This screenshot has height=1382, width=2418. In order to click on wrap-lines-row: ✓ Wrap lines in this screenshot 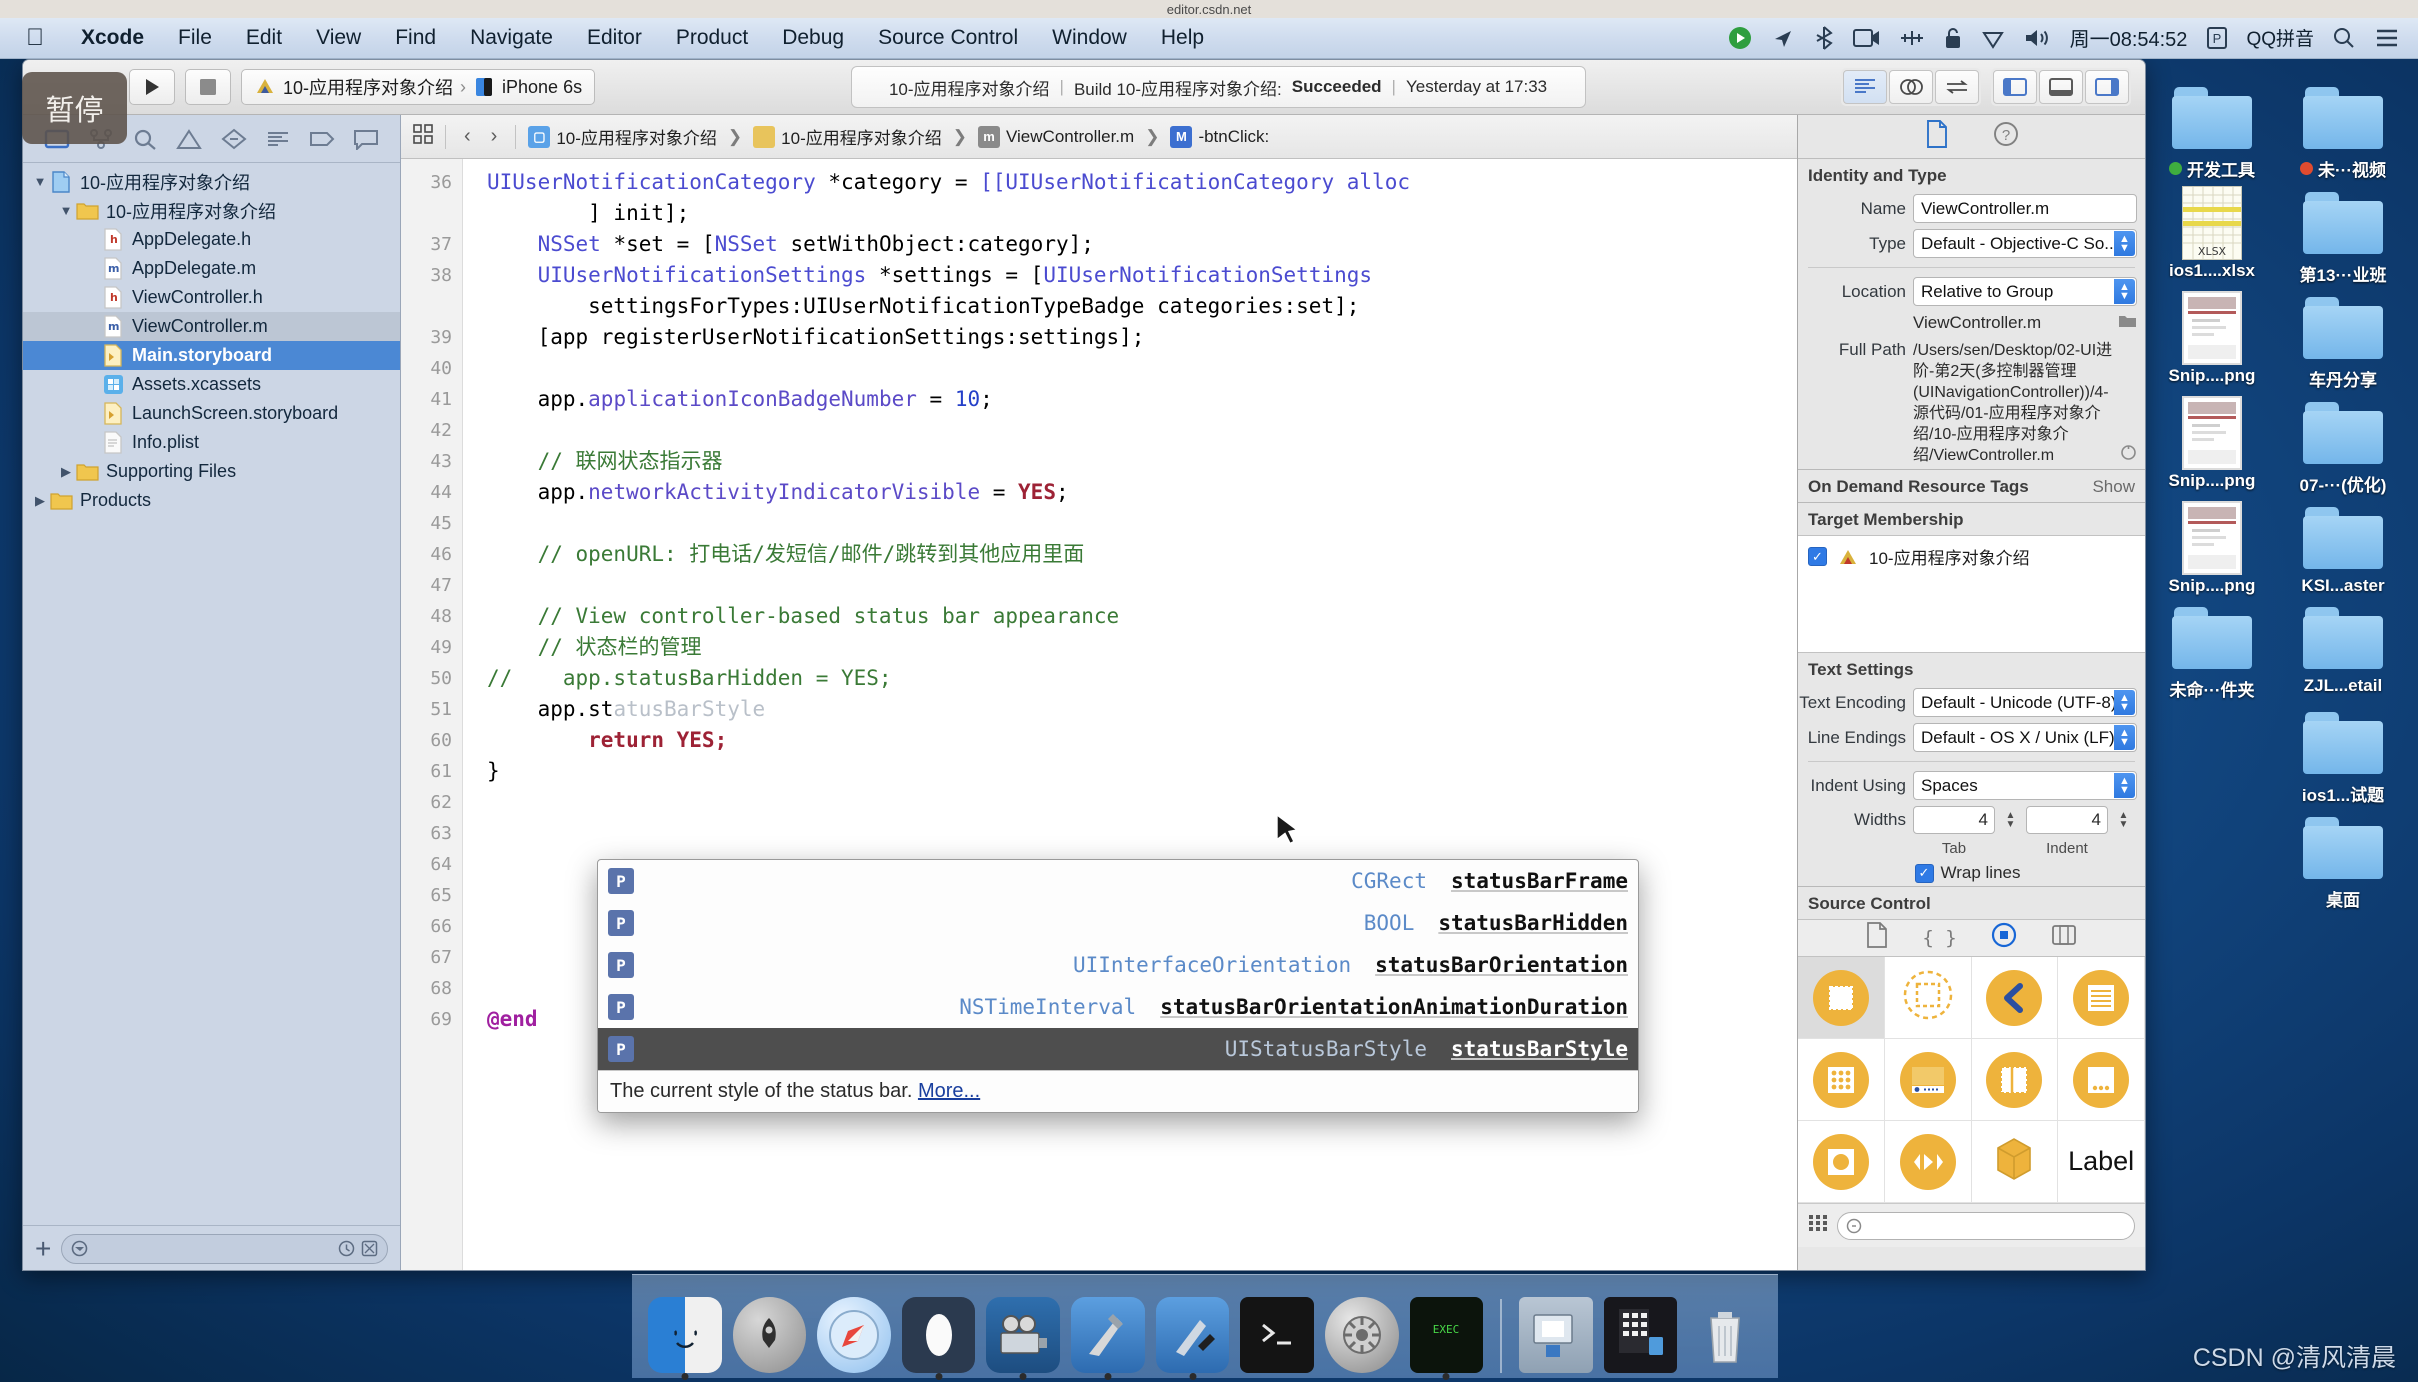, I will do `click(1971, 873)`.